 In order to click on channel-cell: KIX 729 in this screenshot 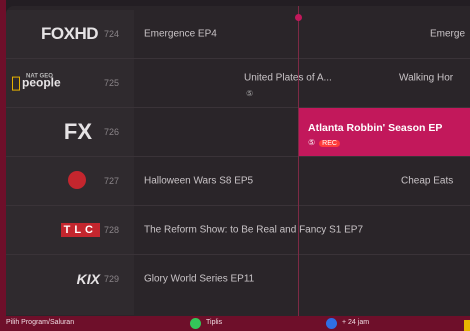, I will do `click(70, 285)`.